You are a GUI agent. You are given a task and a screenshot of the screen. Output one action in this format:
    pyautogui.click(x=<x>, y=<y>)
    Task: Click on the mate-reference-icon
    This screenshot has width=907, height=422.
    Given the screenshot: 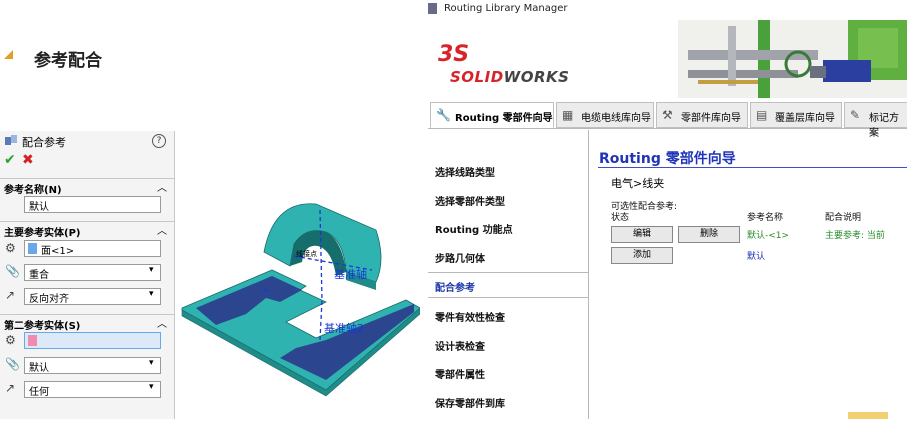 What is the action you would take?
    pyautogui.click(x=11, y=140)
    